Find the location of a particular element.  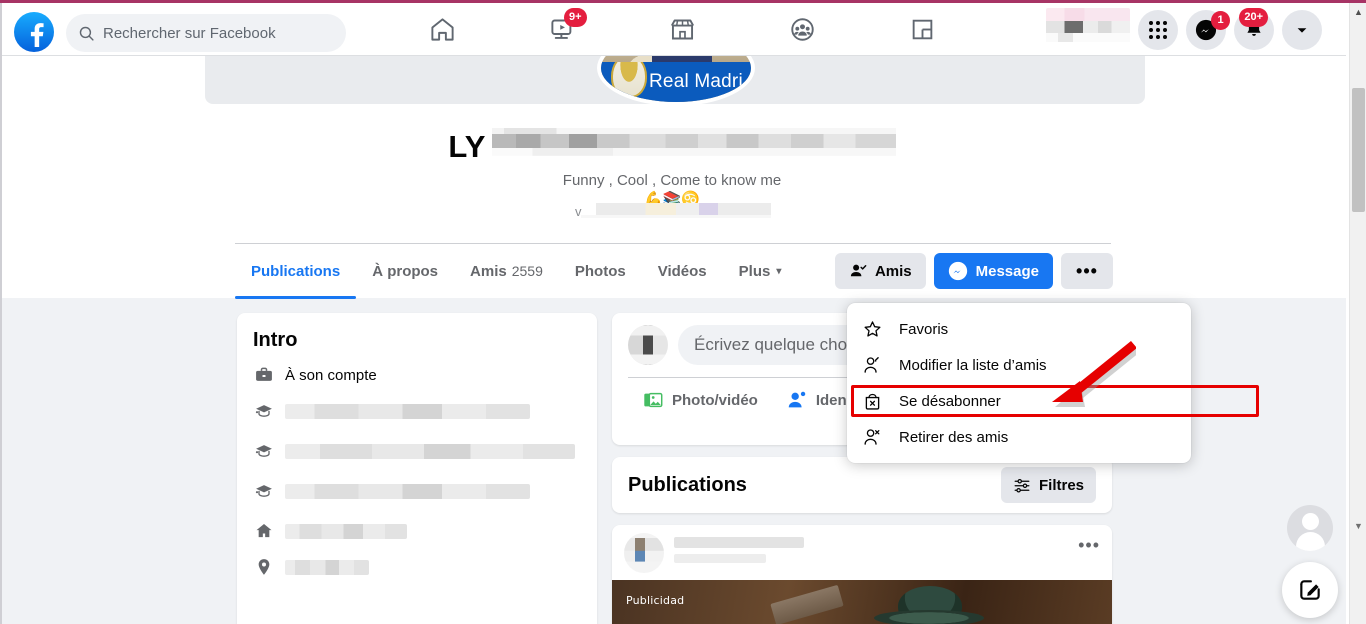

remove-friend-icon is located at coordinates (872, 437).